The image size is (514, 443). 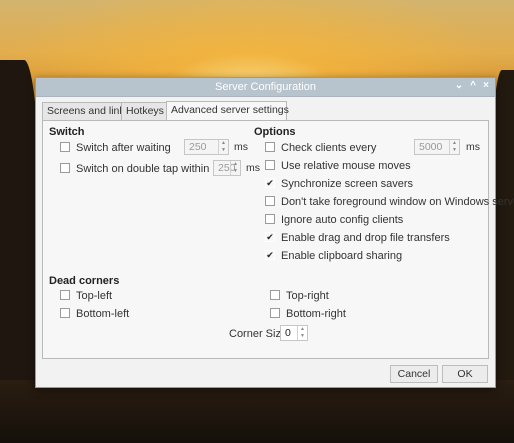 I want to click on switch-after-waiting-spinbox: 250 ▲ ▼, so click(x=206, y=147).